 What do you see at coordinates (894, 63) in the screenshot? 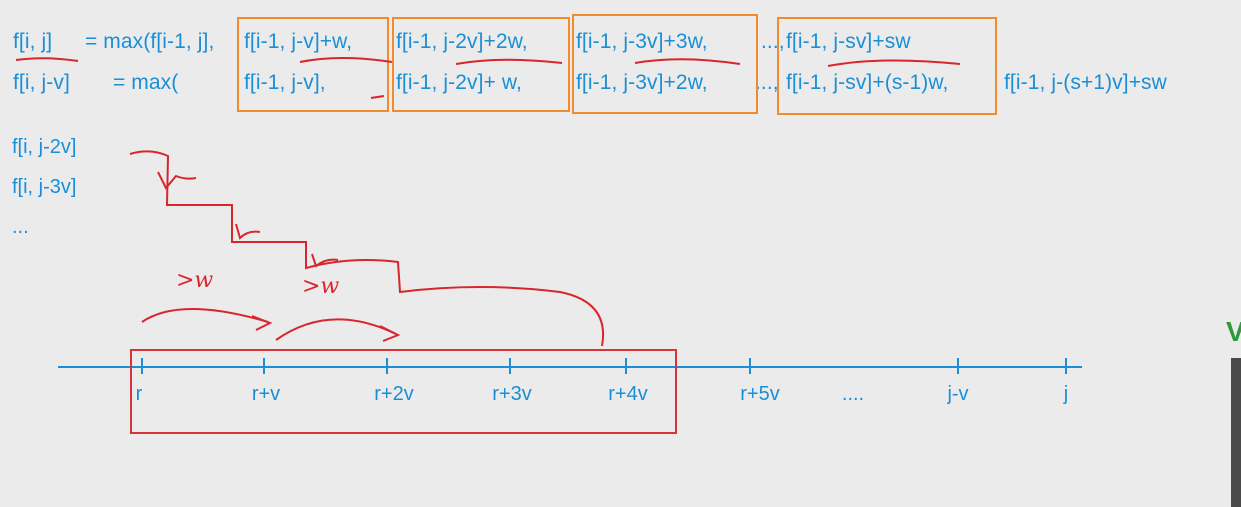
I see `underline-term-s` at bounding box center [894, 63].